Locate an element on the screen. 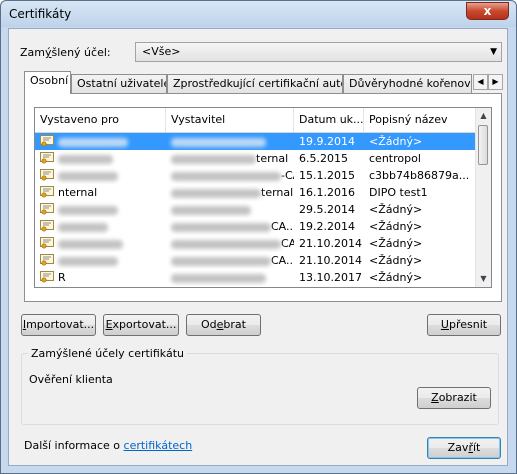 The width and height of the screenshot is (517, 474). table-row: 19.9.2014 <Žádný> is located at coordinates (255, 141).